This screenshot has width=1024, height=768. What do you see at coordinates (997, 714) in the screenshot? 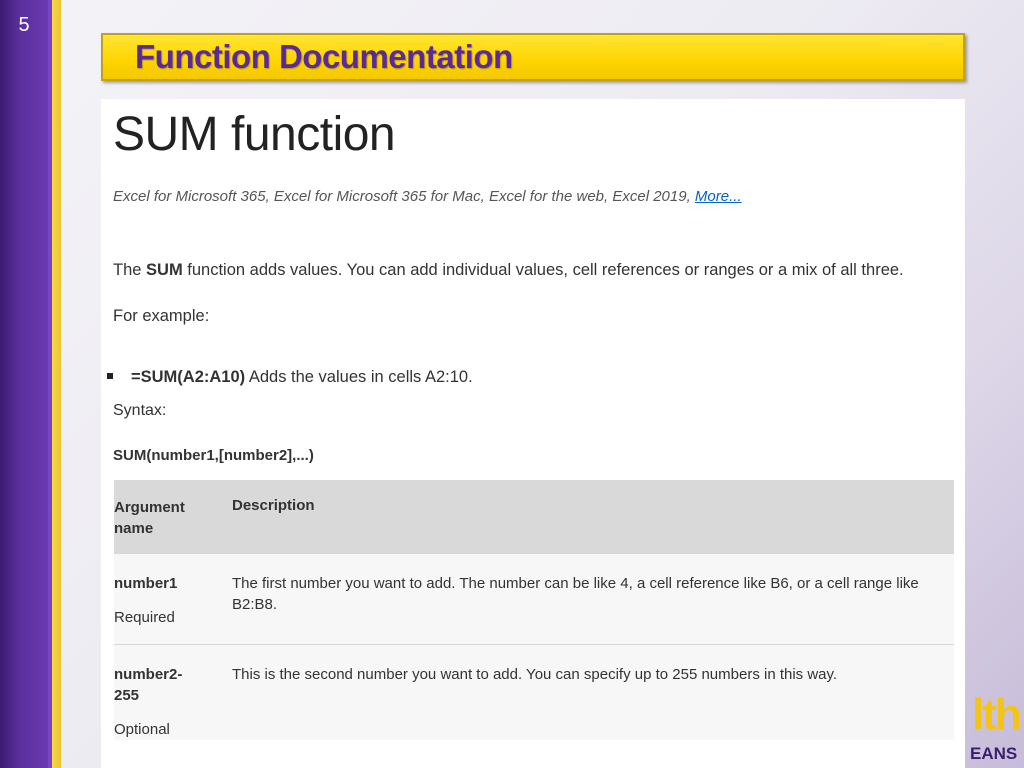
I see `logo-word: lth` at bounding box center [997, 714].